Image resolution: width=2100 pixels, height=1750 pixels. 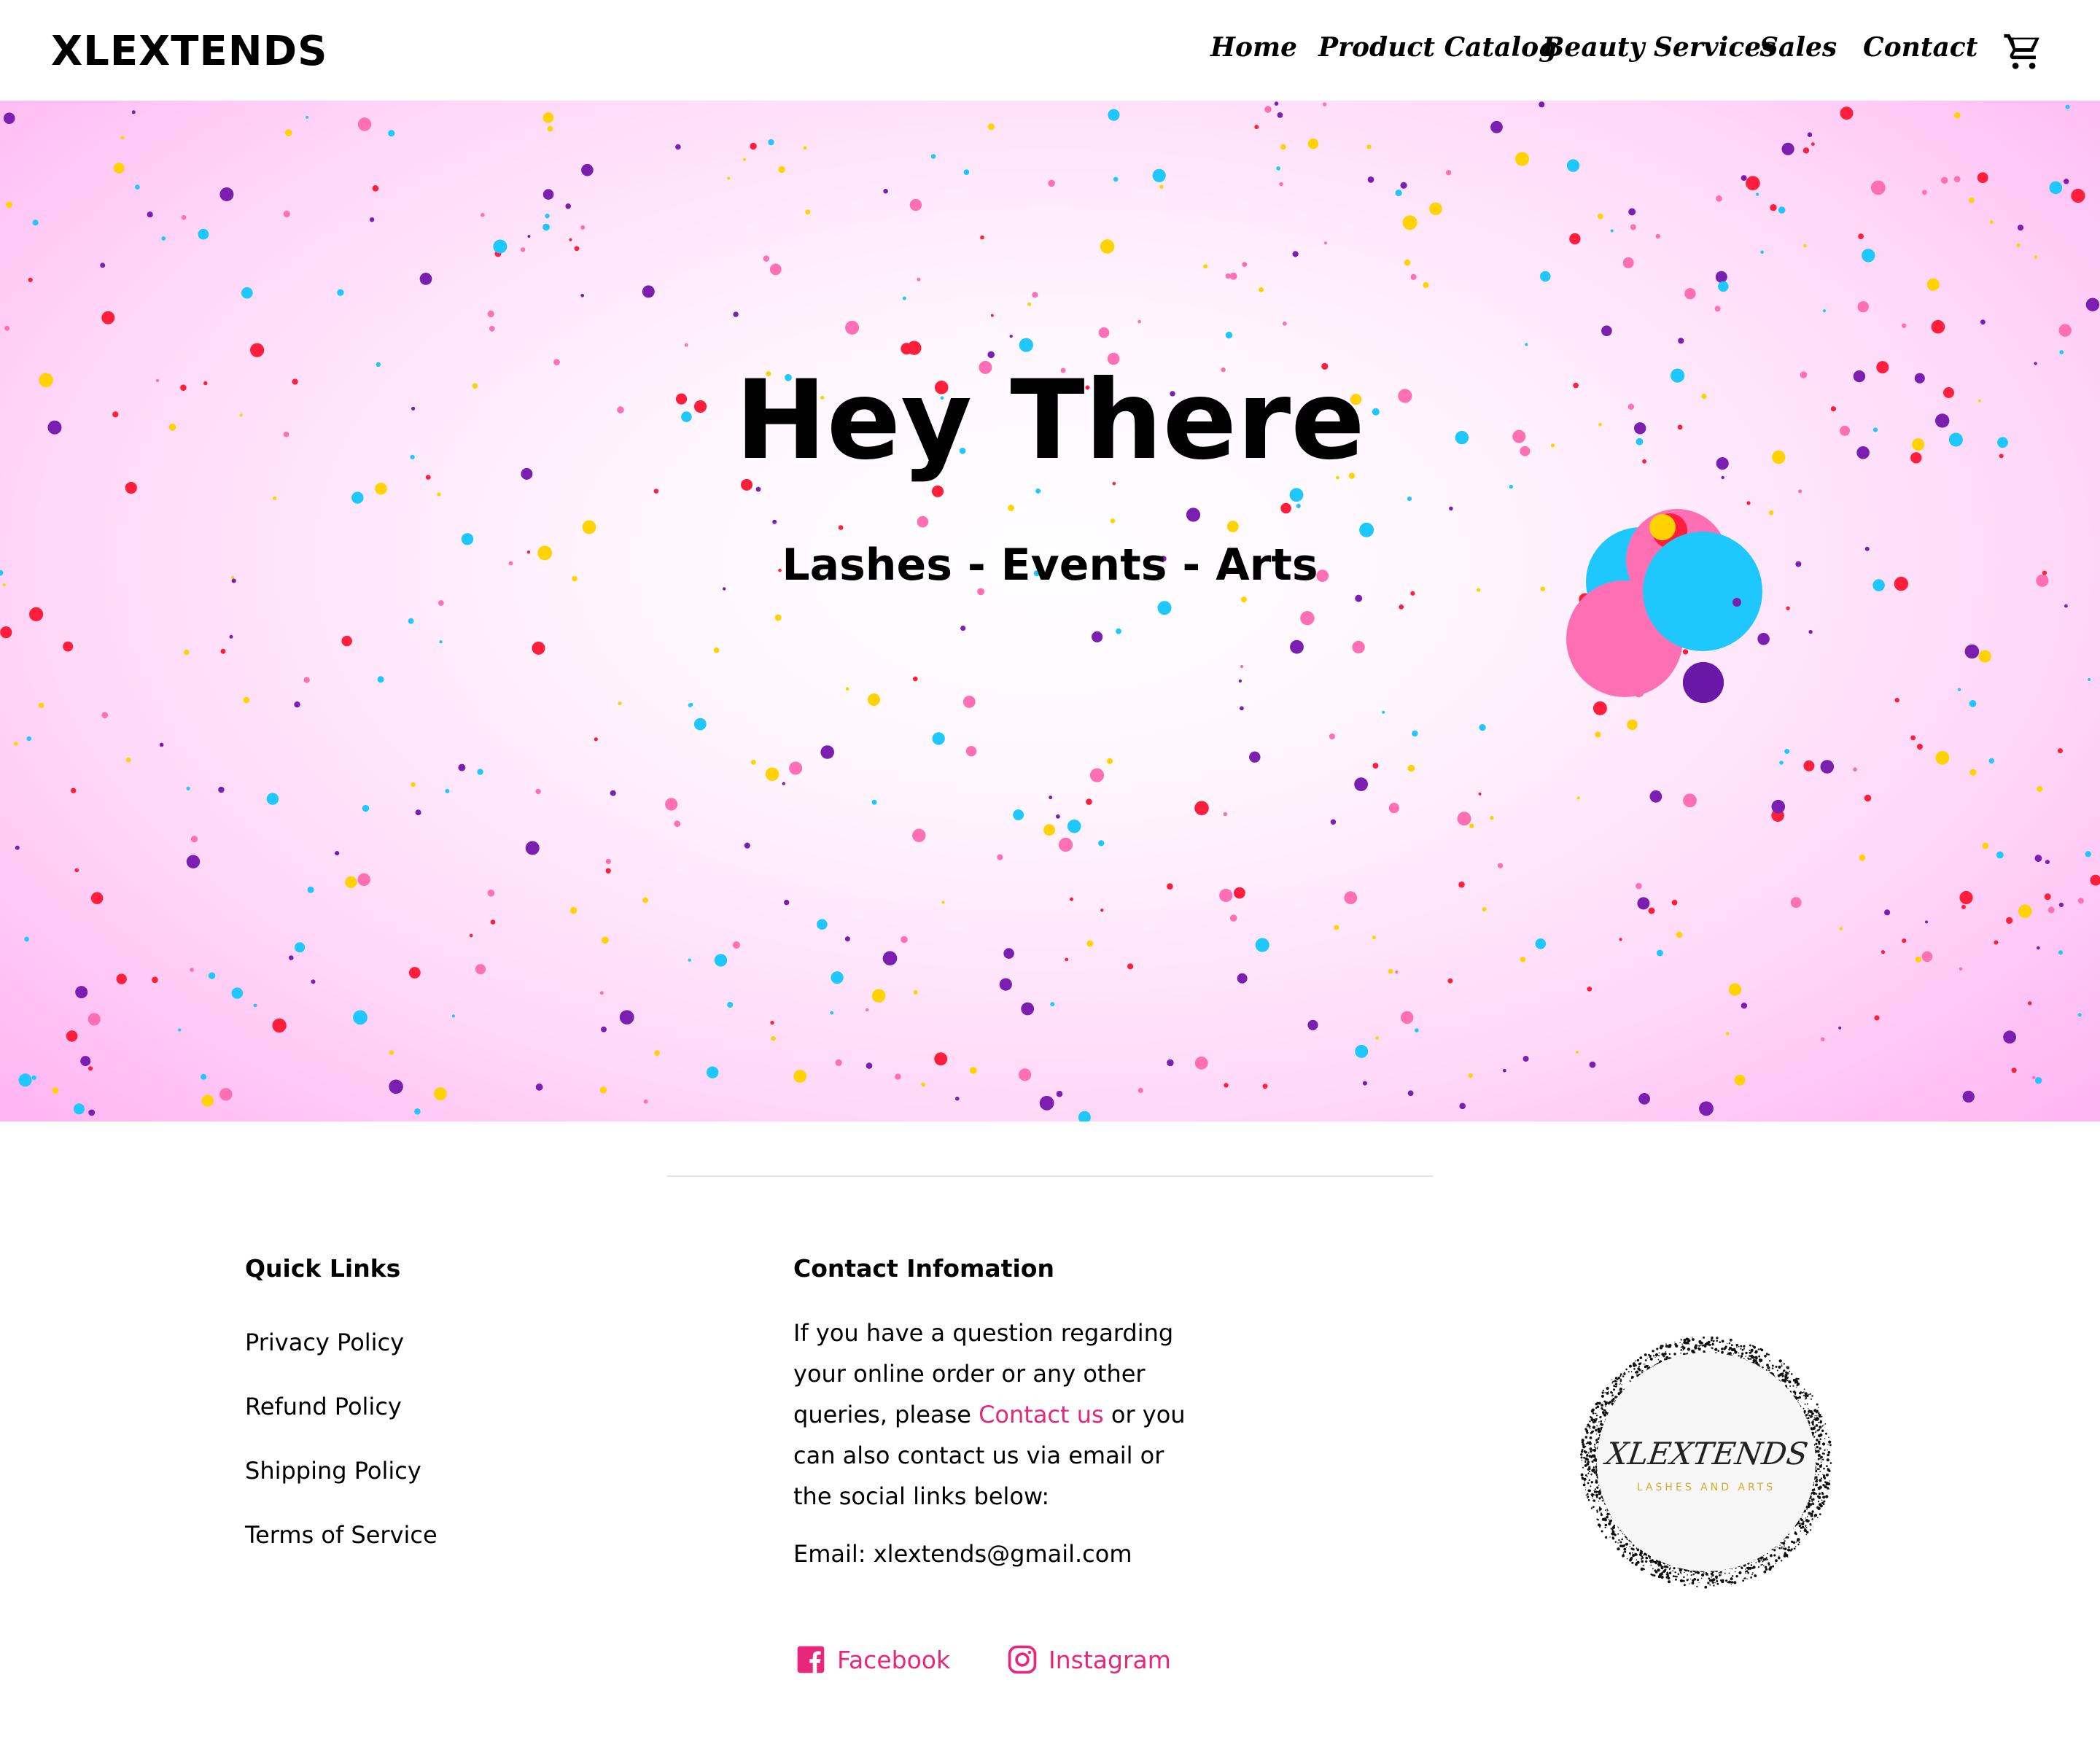 What do you see at coordinates (324, 1342) in the screenshot?
I see `privacy-policy-link: Privacy Policy` at bounding box center [324, 1342].